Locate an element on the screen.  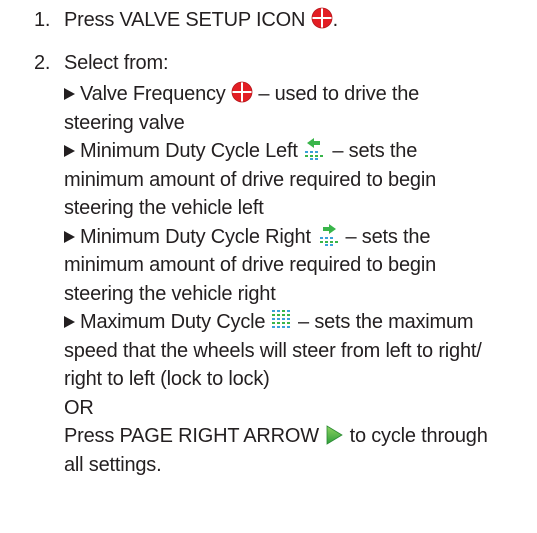
step-1-suffix: . is located at coordinates (335, 20).